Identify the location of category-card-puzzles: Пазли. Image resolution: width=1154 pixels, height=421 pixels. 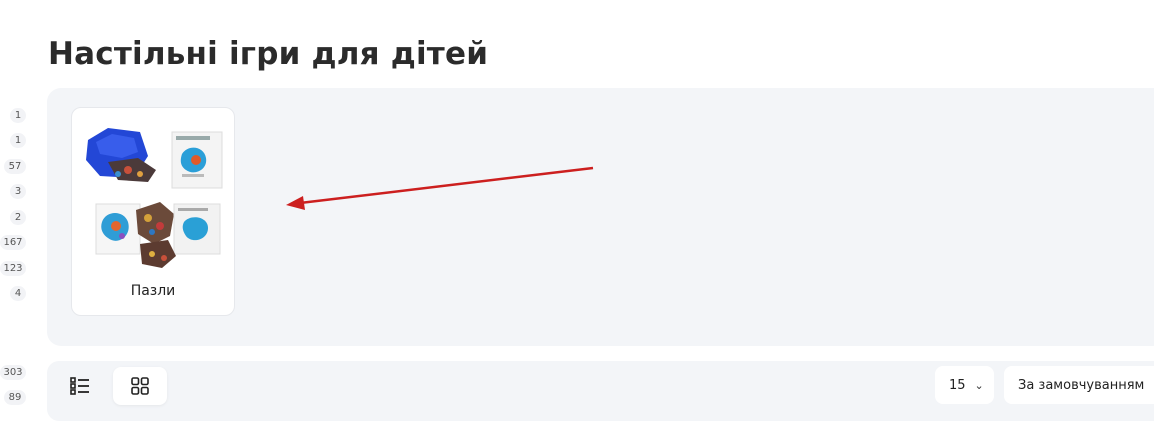
(153, 211).